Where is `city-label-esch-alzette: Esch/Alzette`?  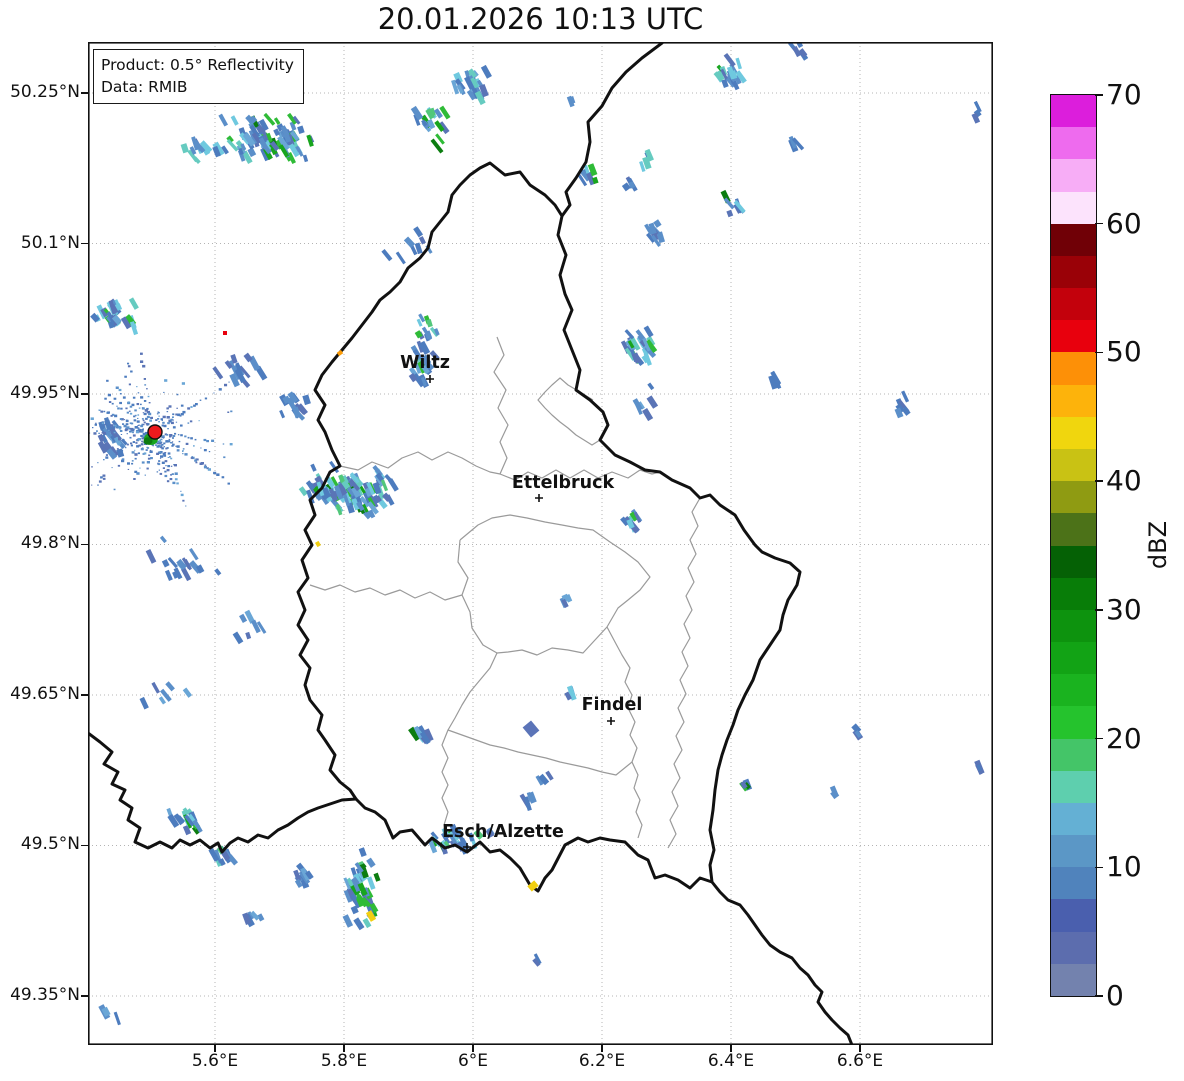 city-label-esch-alzette: Esch/Alzette is located at coordinates (503, 832).